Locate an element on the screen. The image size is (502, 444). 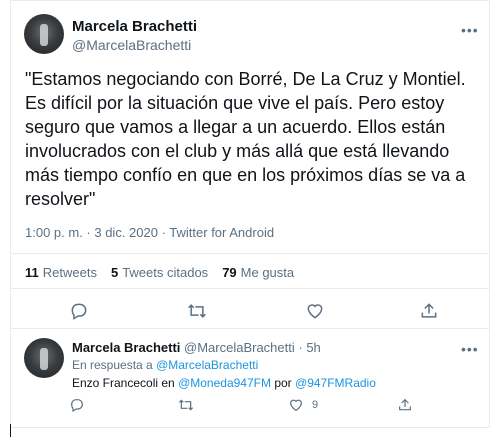
likes-stat: 79 Me gusta is located at coordinates (258, 272).